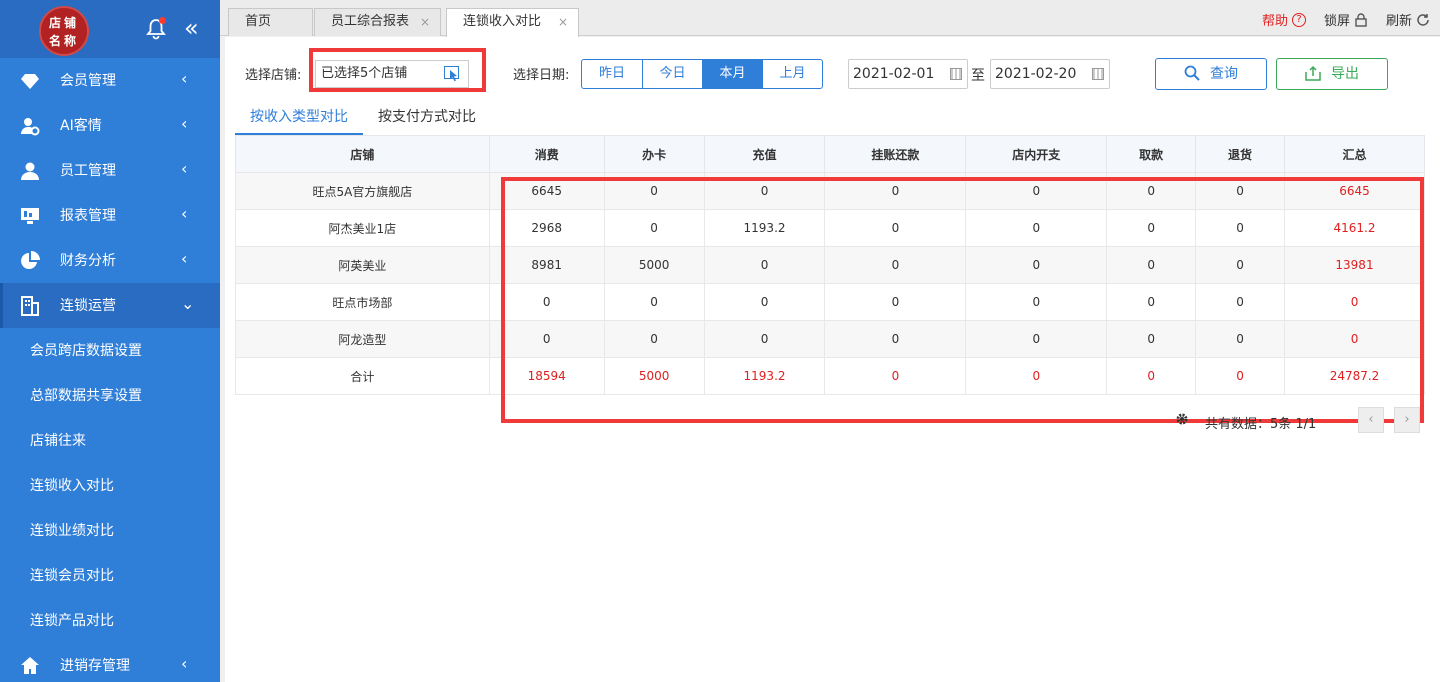 The width and height of the screenshot is (1440, 682). What do you see at coordinates (157, 28) in the screenshot?
I see `notification-bell-icon` at bounding box center [157, 28].